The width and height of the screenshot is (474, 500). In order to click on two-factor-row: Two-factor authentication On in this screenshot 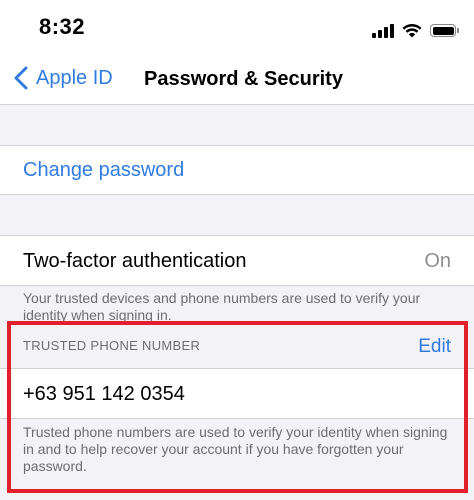, I will do `click(237, 260)`.